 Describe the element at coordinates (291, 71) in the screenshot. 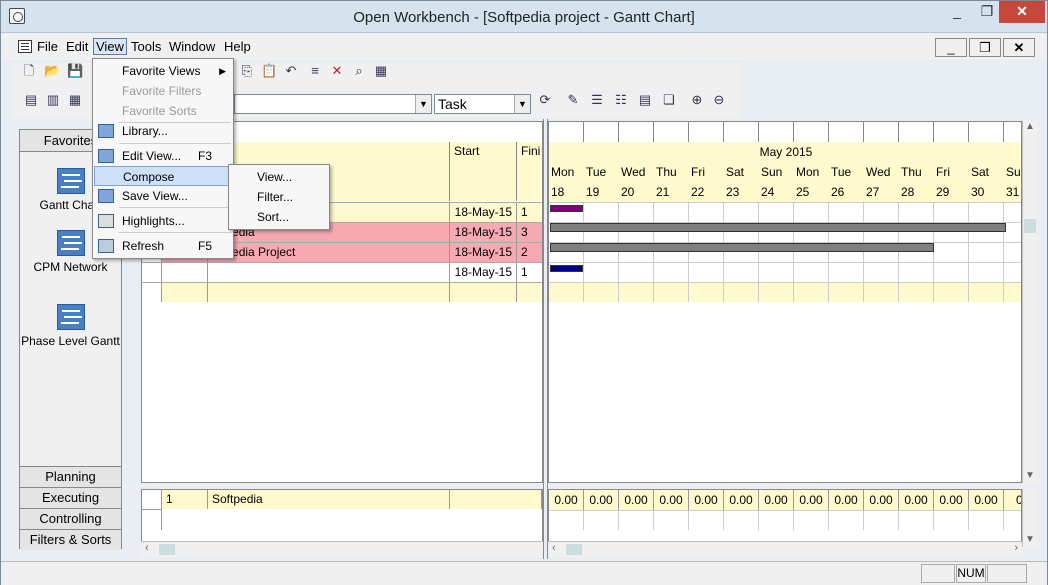

I see `undo-icon: ↶` at that location.